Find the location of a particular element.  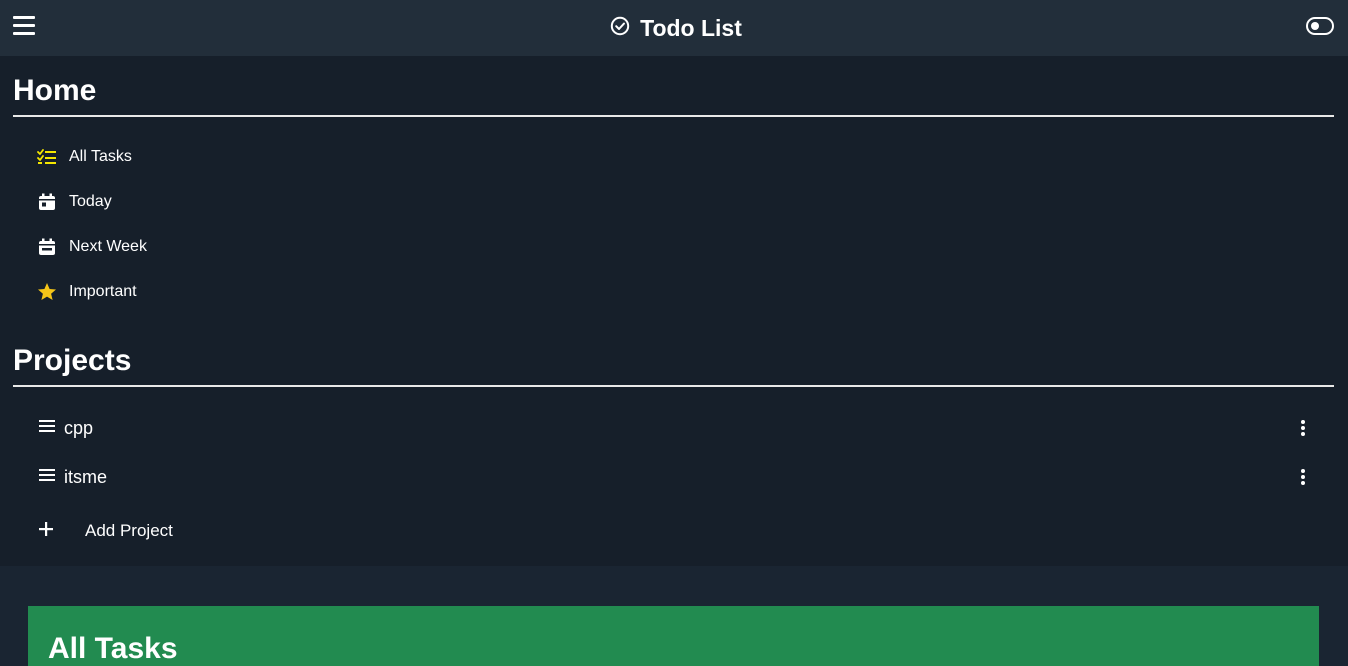

projects-section-title: Projects is located at coordinates (72, 360).